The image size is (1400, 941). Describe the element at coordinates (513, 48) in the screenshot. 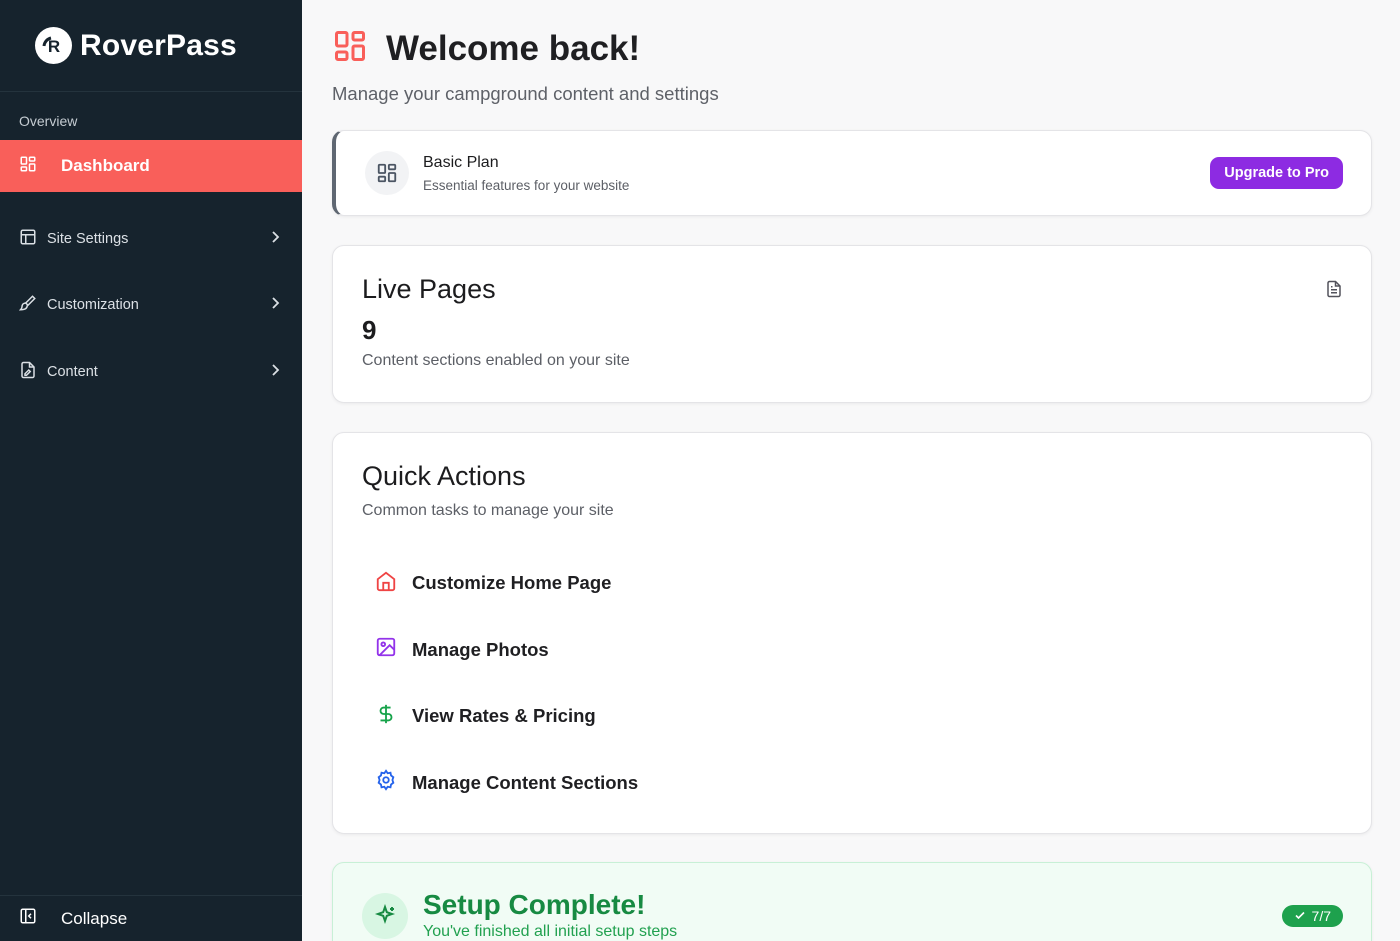

I see `page-title: Welcome back!` at that location.